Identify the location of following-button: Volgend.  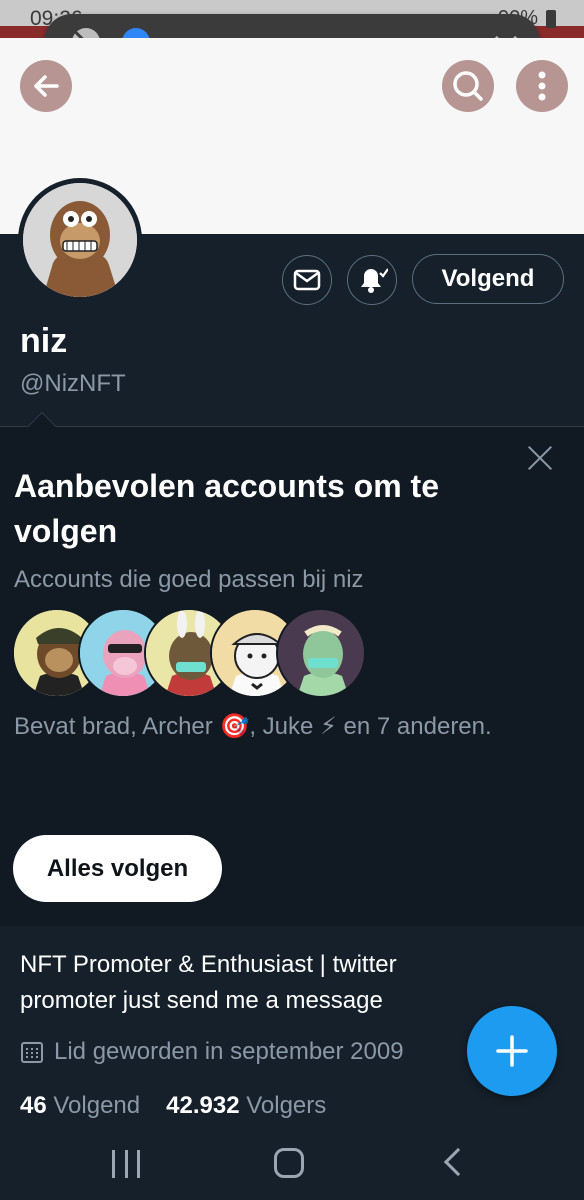
(488, 279).